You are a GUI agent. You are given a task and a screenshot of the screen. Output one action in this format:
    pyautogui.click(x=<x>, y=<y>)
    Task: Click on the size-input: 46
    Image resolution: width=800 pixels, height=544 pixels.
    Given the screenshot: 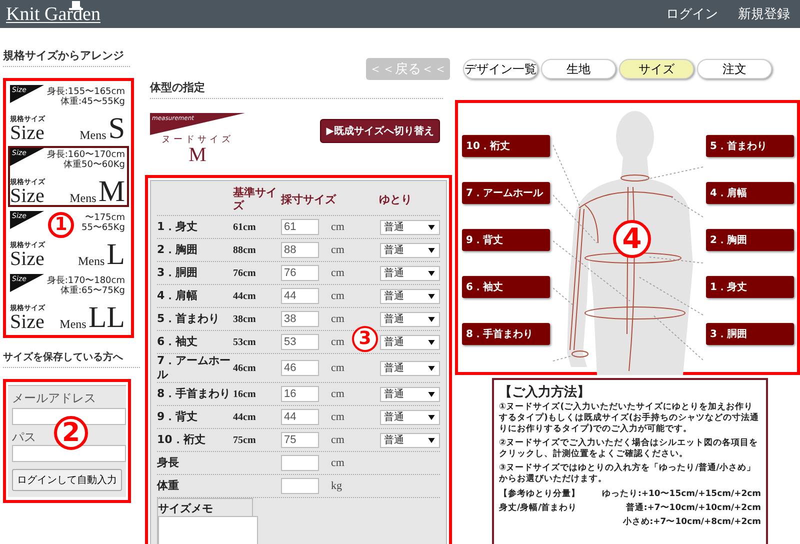 What is the action you would take?
    pyautogui.click(x=300, y=368)
    